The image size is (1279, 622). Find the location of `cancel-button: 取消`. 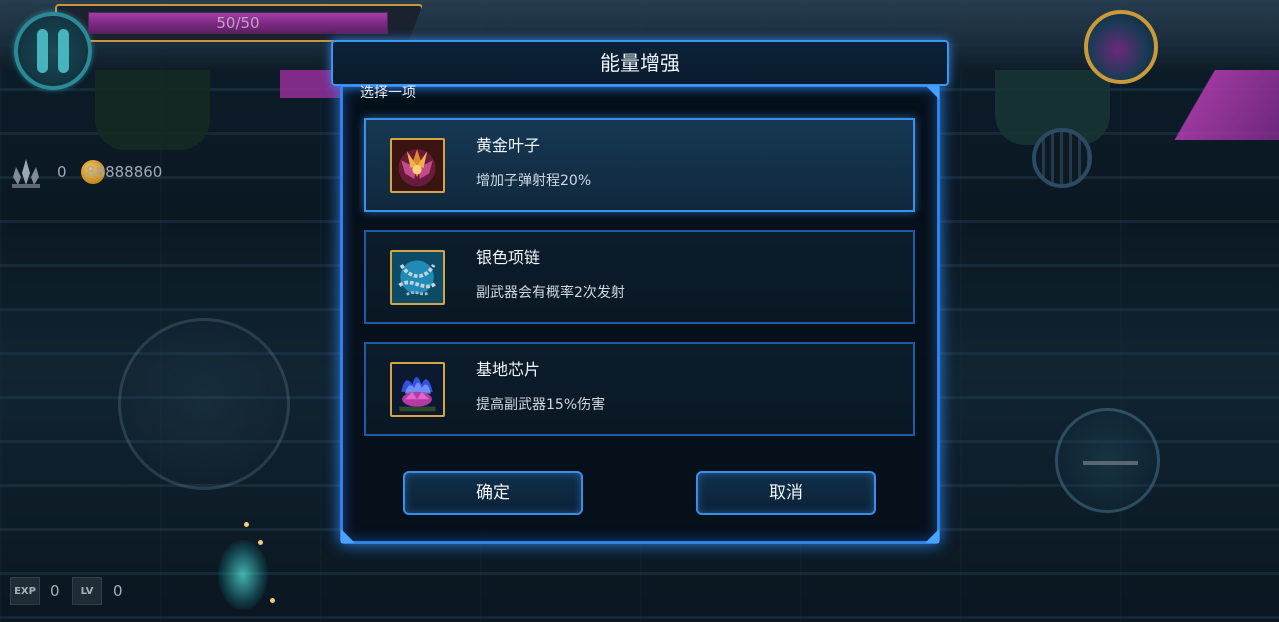

cancel-button: 取消 is located at coordinates (786, 493).